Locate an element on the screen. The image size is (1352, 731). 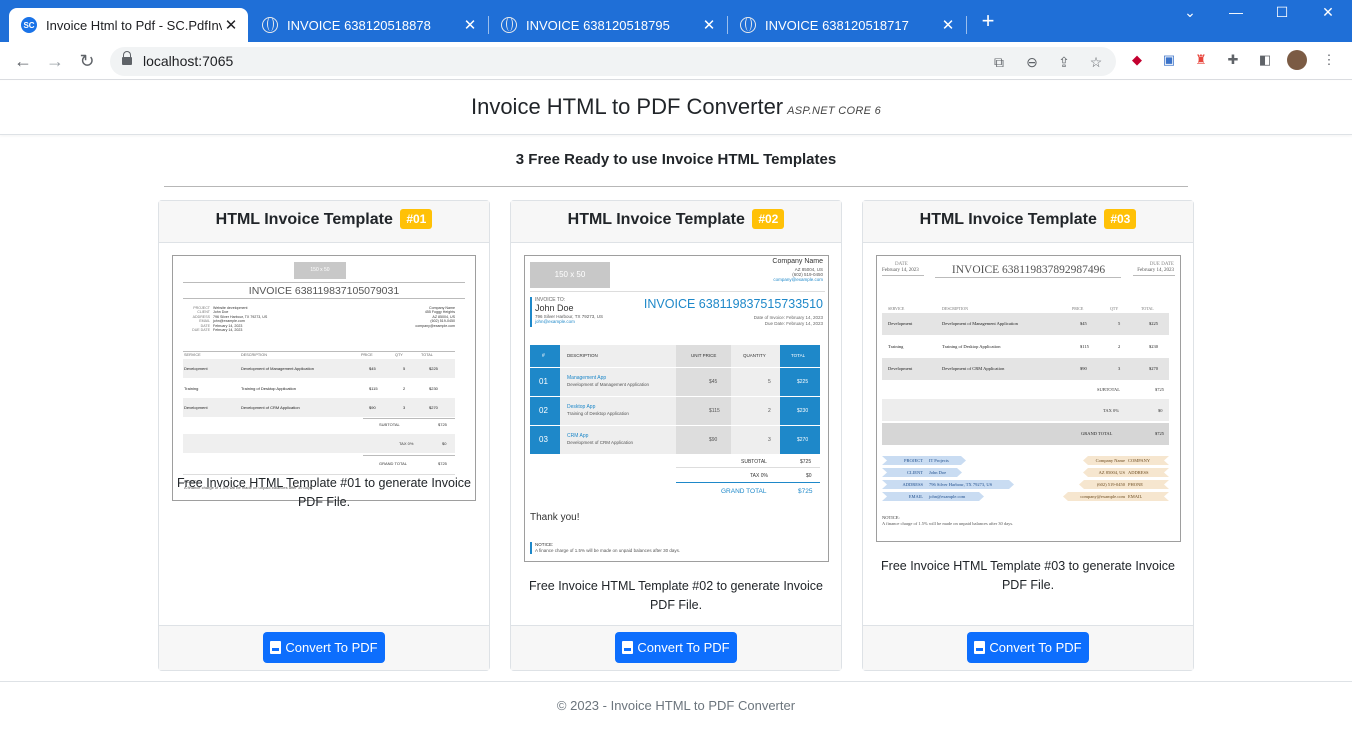
tab-active: SC Invoice Html to Pdf - SC.PdfInvoi ✕ is located at coordinates (128, 25).